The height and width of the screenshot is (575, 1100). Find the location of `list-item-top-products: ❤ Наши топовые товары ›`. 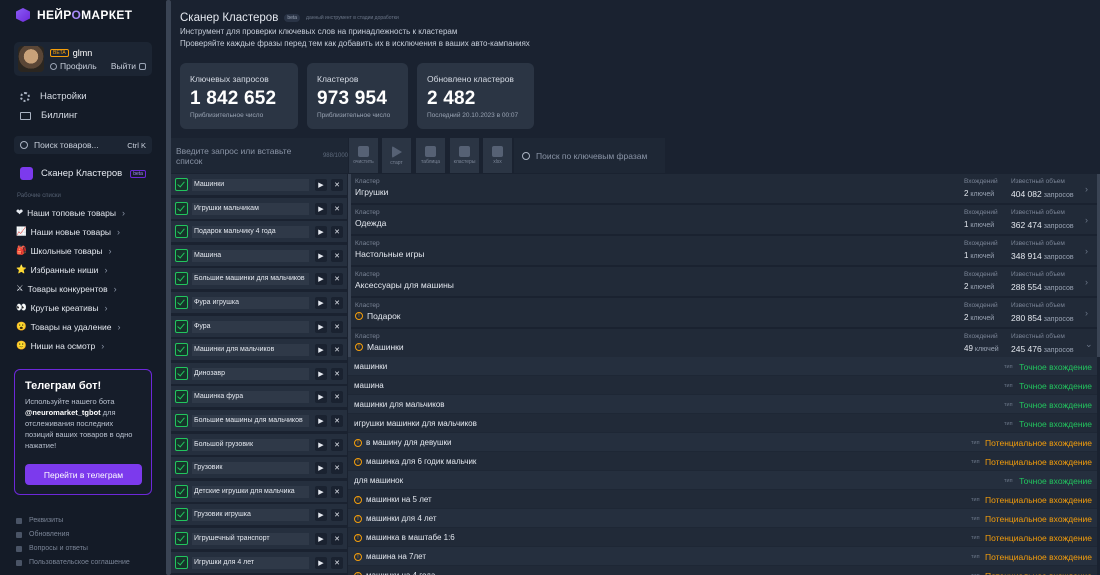

list-item-top-products: ❤ Наши топовые товары › is located at coordinates (70, 212).